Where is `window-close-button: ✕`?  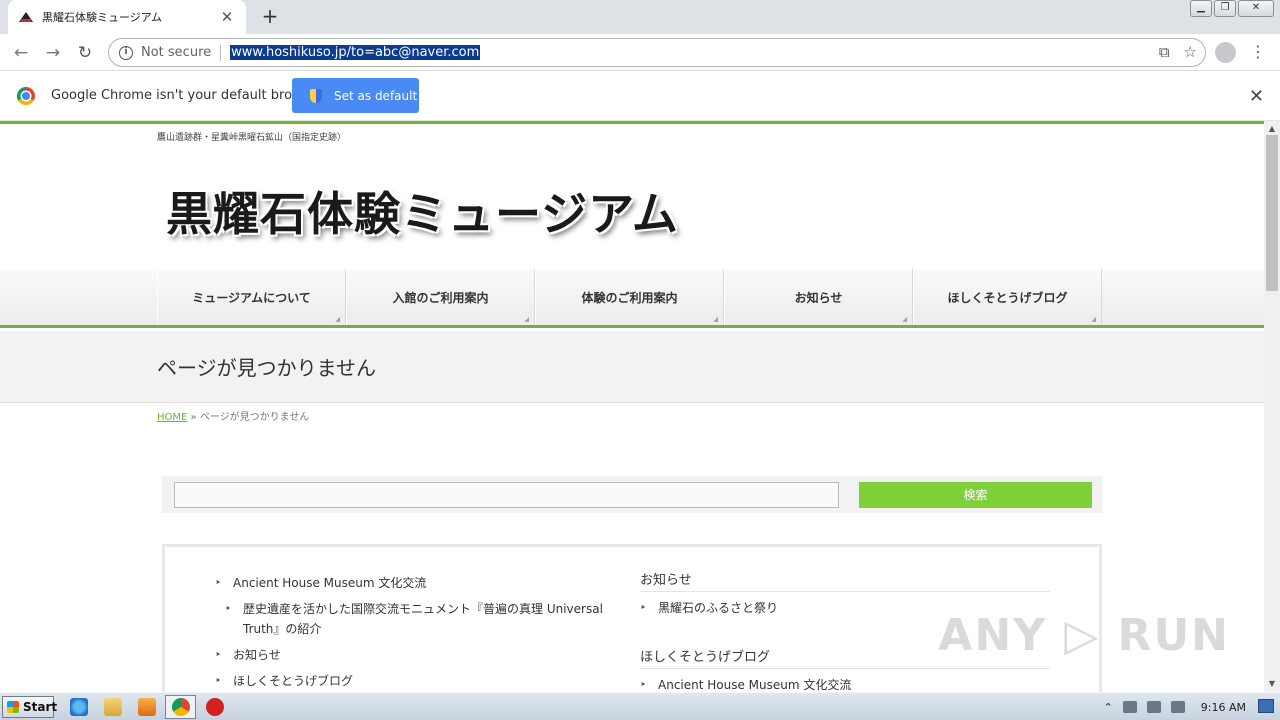 window-close-button: ✕ is located at coordinates (1256, 8).